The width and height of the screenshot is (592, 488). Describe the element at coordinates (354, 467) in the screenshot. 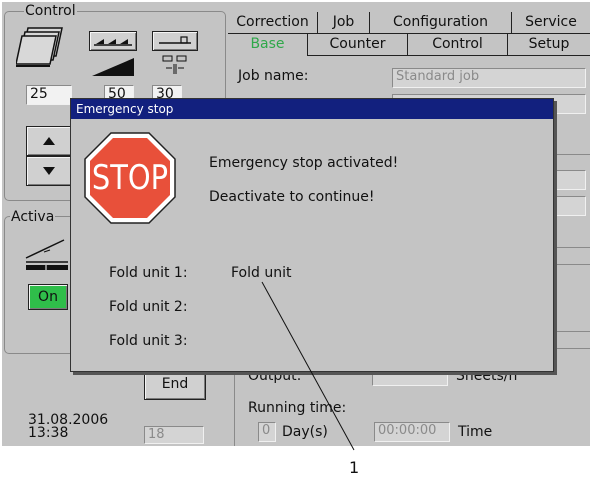

I see `callout-number: 1` at that location.